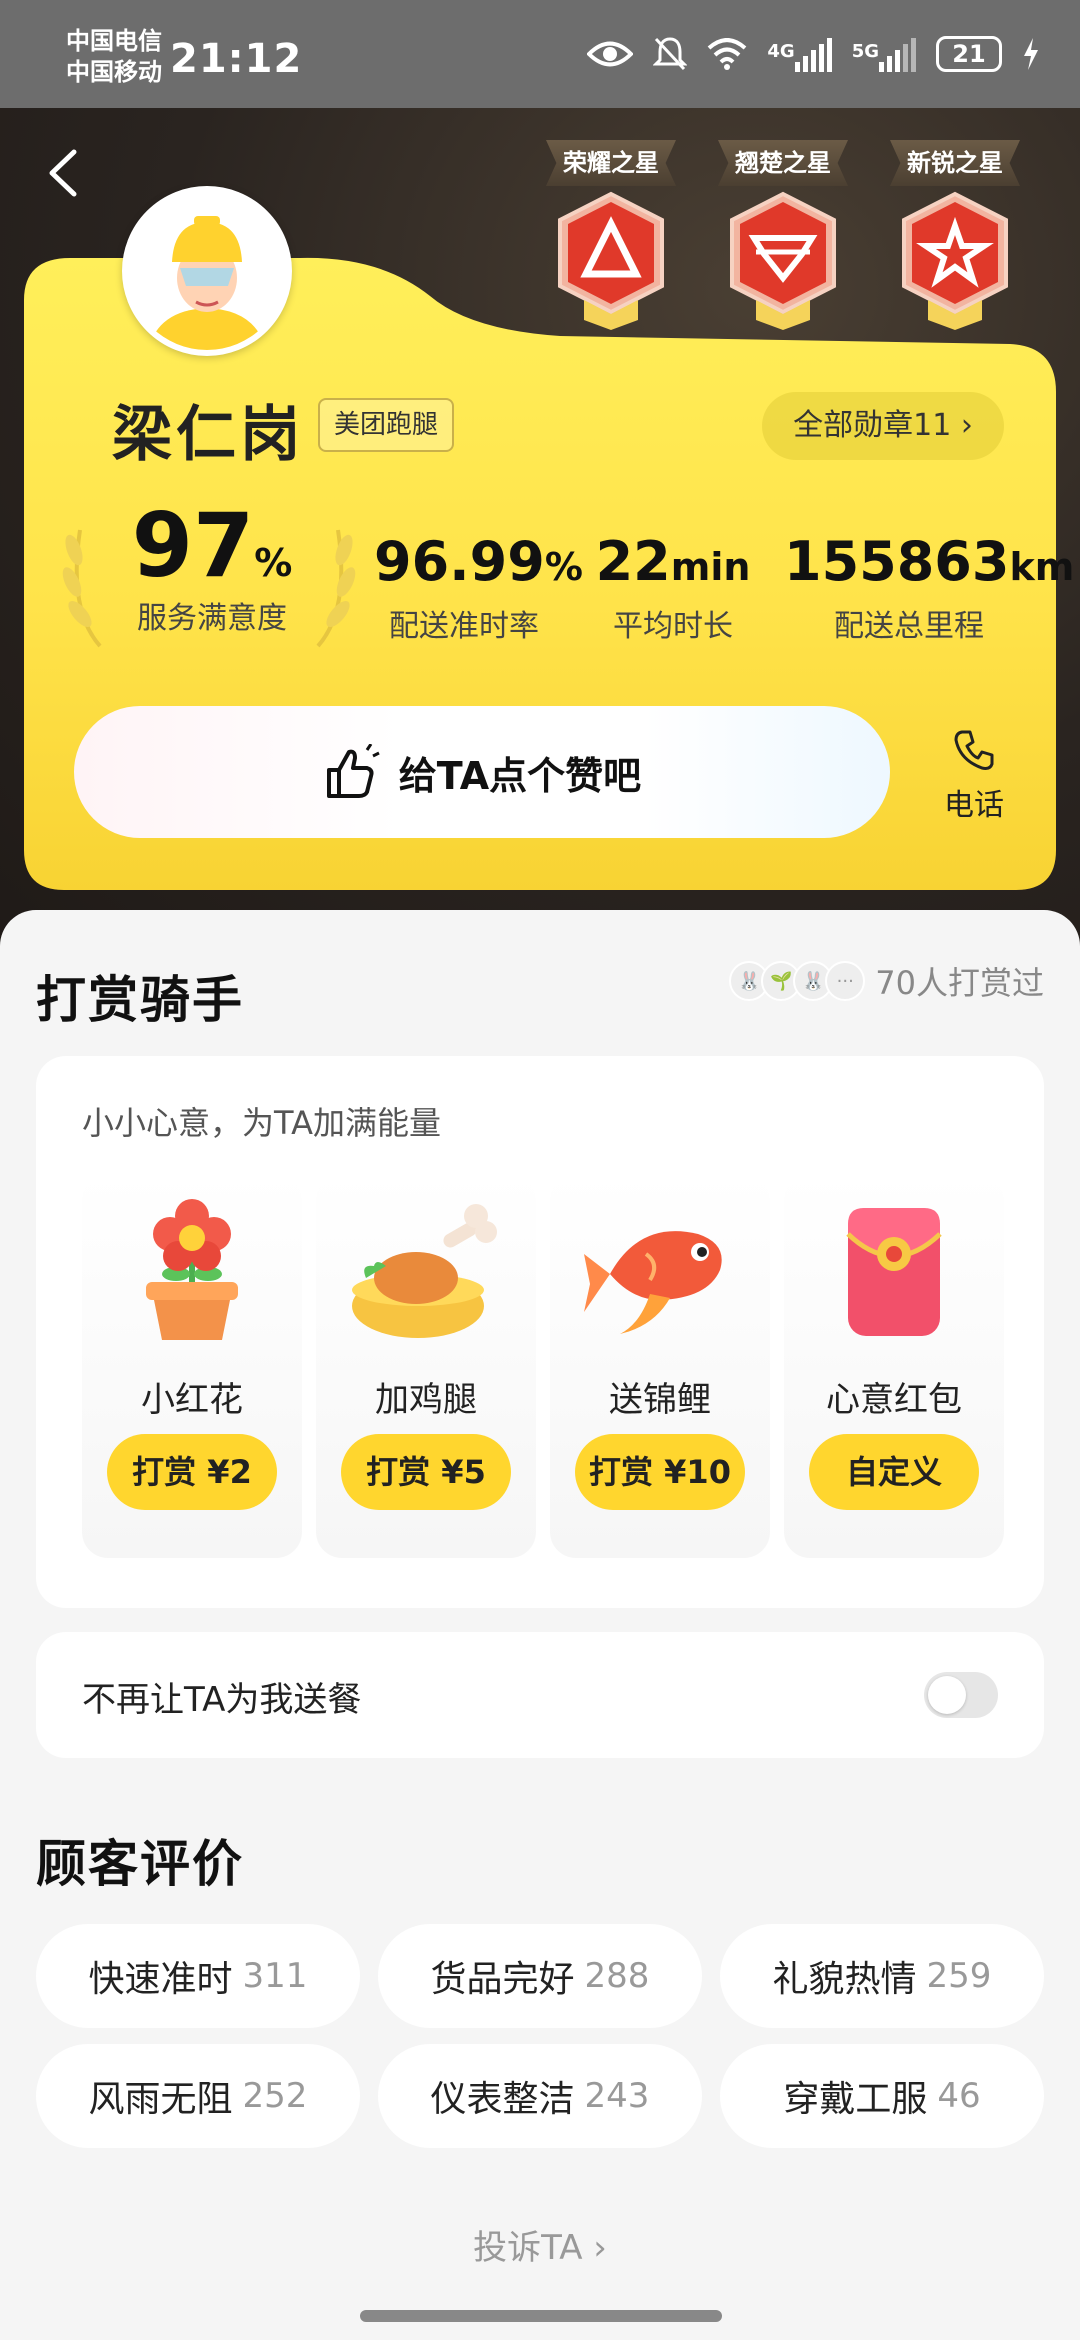 The width and height of the screenshot is (1080, 2340). Describe the element at coordinates (520, 775) in the screenshot. I see `like-button-label: 给TA点个赞吧` at that location.